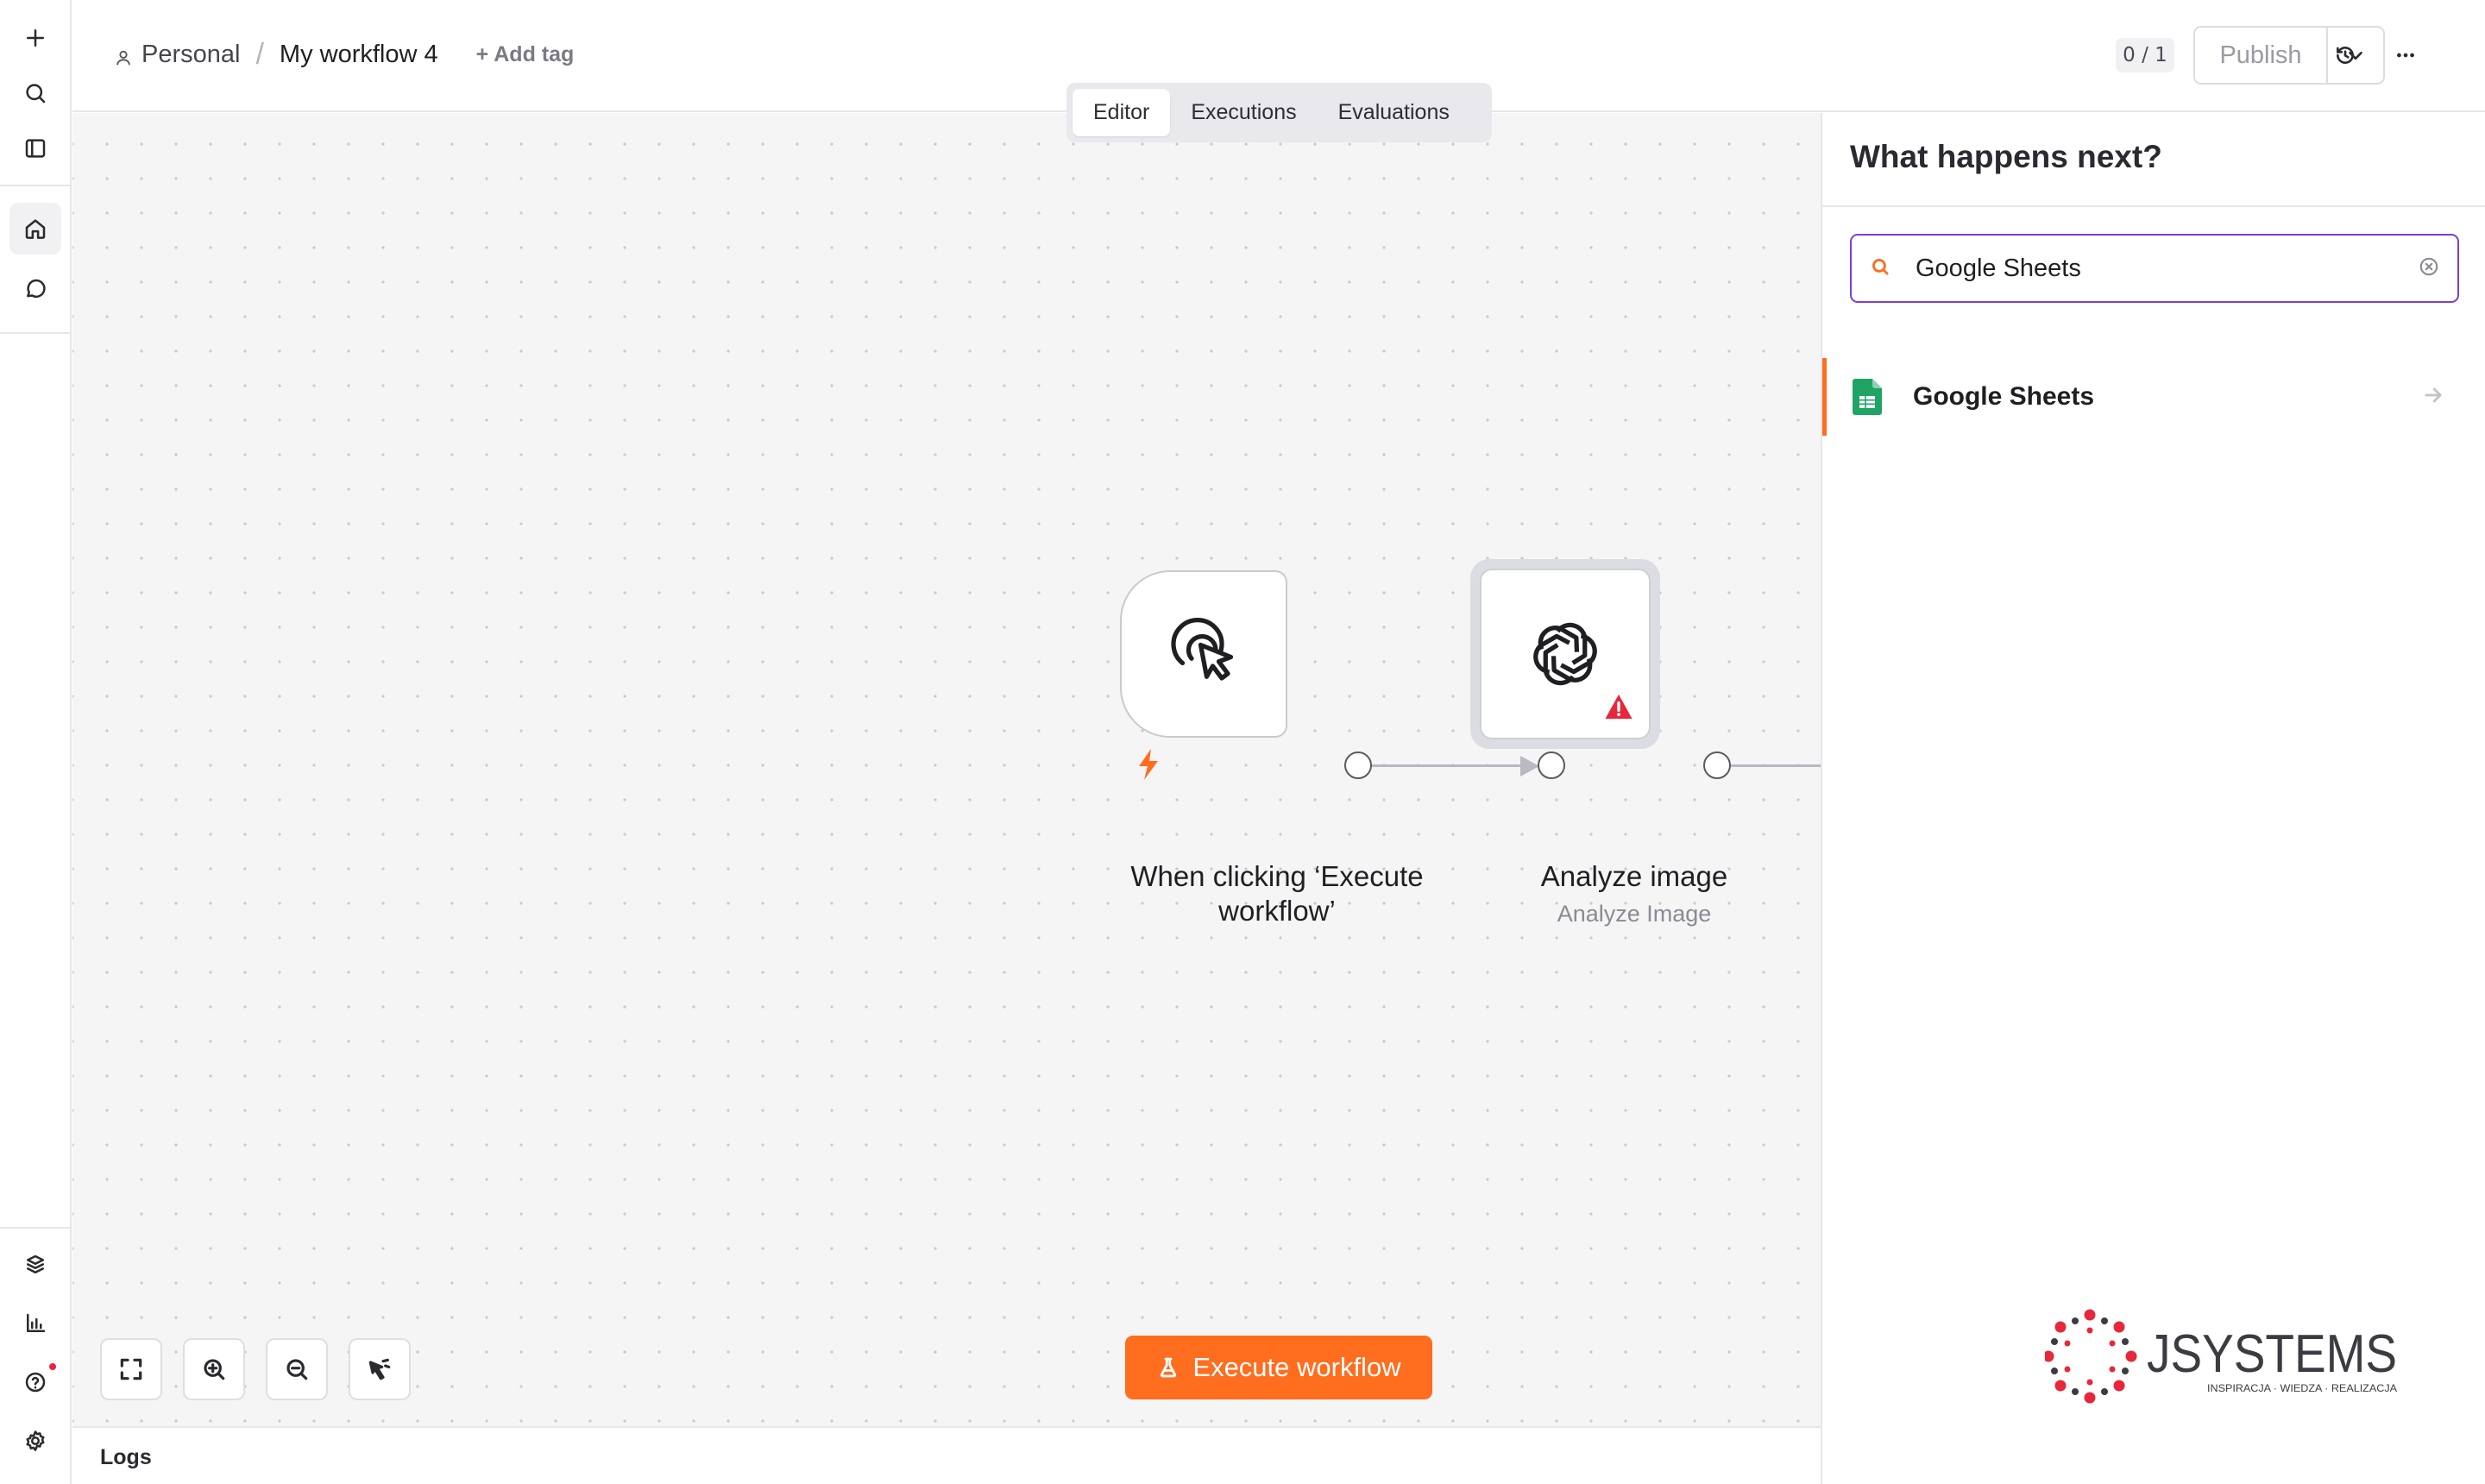 The width and height of the screenshot is (2485, 1484). I want to click on tab-evaluations: Evaluations, so click(1394, 112).